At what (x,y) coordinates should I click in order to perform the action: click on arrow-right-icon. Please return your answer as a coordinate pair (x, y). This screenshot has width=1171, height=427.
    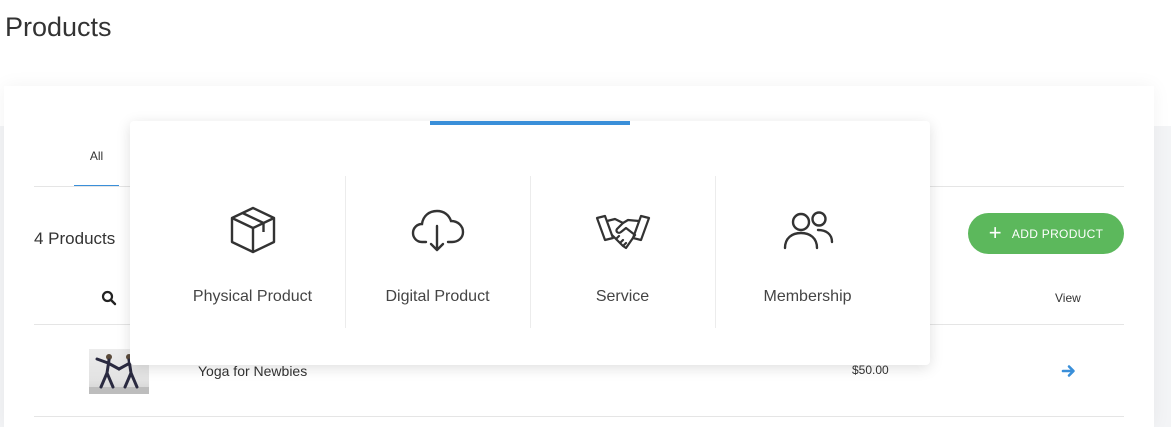
    Looking at the image, I should click on (1069, 371).